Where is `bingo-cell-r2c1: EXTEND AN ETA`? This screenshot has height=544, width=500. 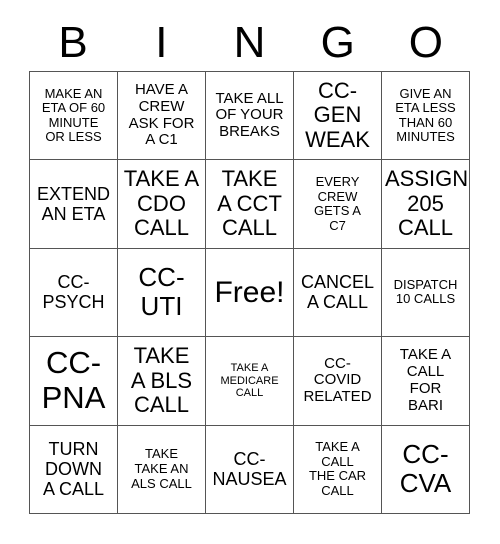 bingo-cell-r2c1: EXTEND AN ETA is located at coordinates (74, 204).